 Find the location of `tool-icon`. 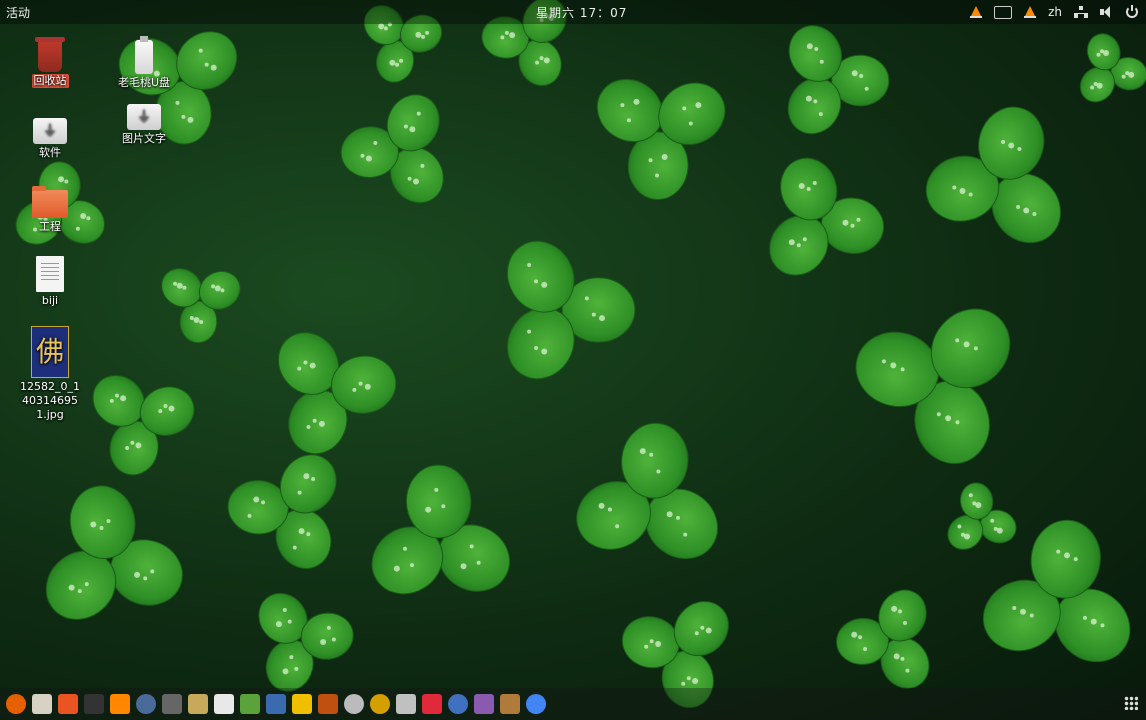

tool-icon is located at coordinates (172, 704).